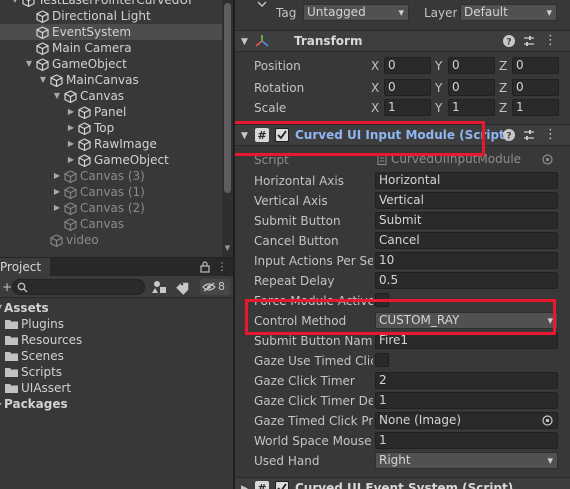  I want to click on foldout-arrow-icon: ▼, so click(244, 42).